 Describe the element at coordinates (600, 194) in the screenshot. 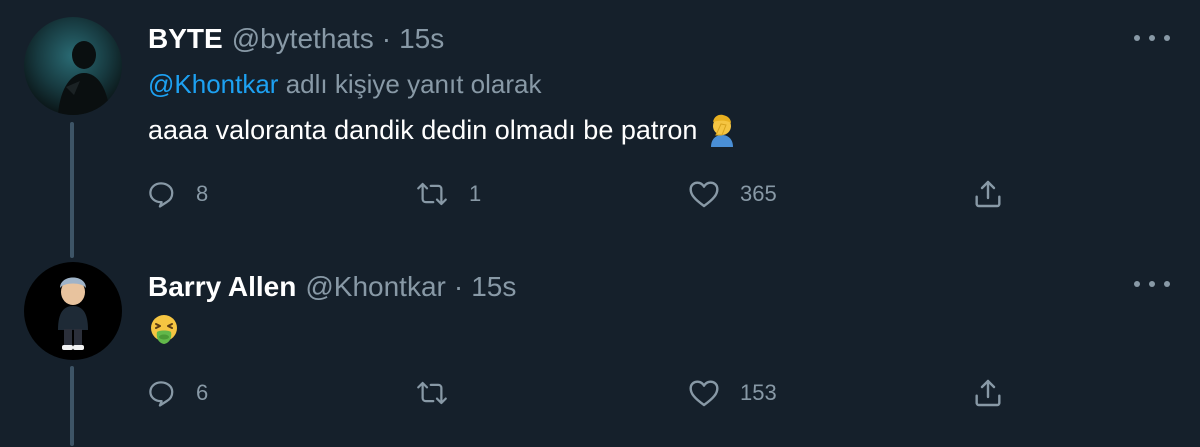

I see `tweet-actions: 8 1 365` at that location.